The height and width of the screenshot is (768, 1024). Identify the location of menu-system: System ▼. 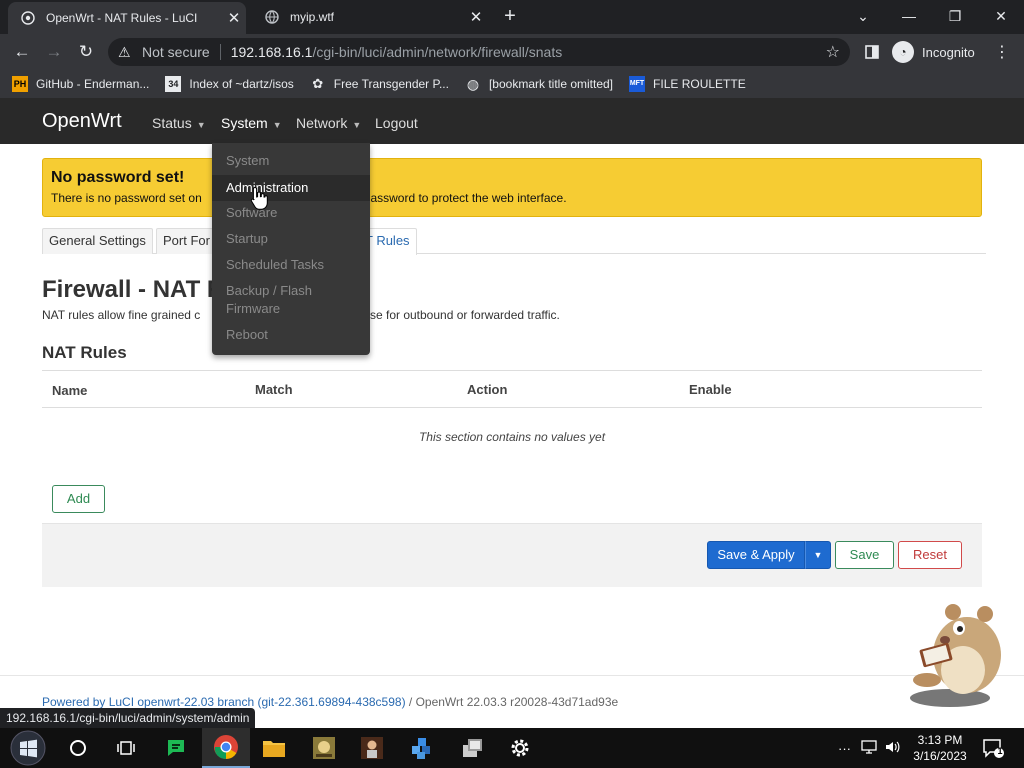
(251, 123).